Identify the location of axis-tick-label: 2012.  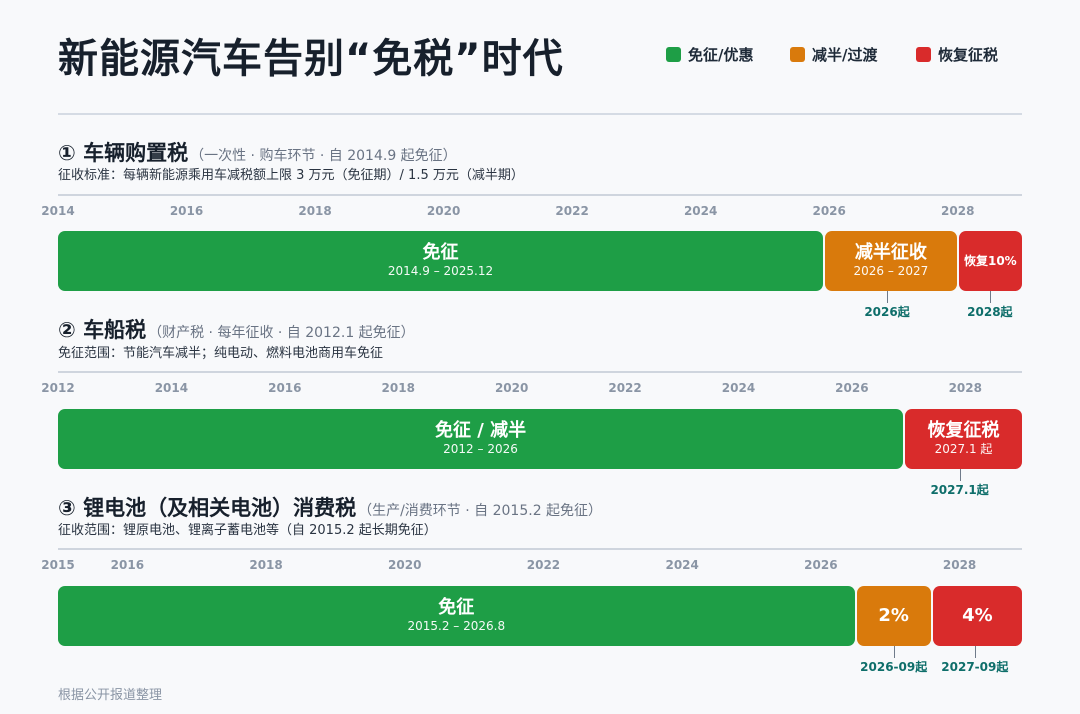
(58, 388).